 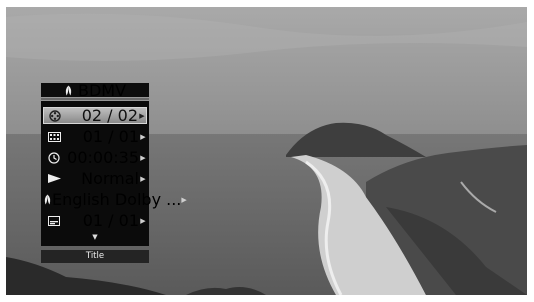 I want to click on subtitle-icon, so click(x=54, y=220).